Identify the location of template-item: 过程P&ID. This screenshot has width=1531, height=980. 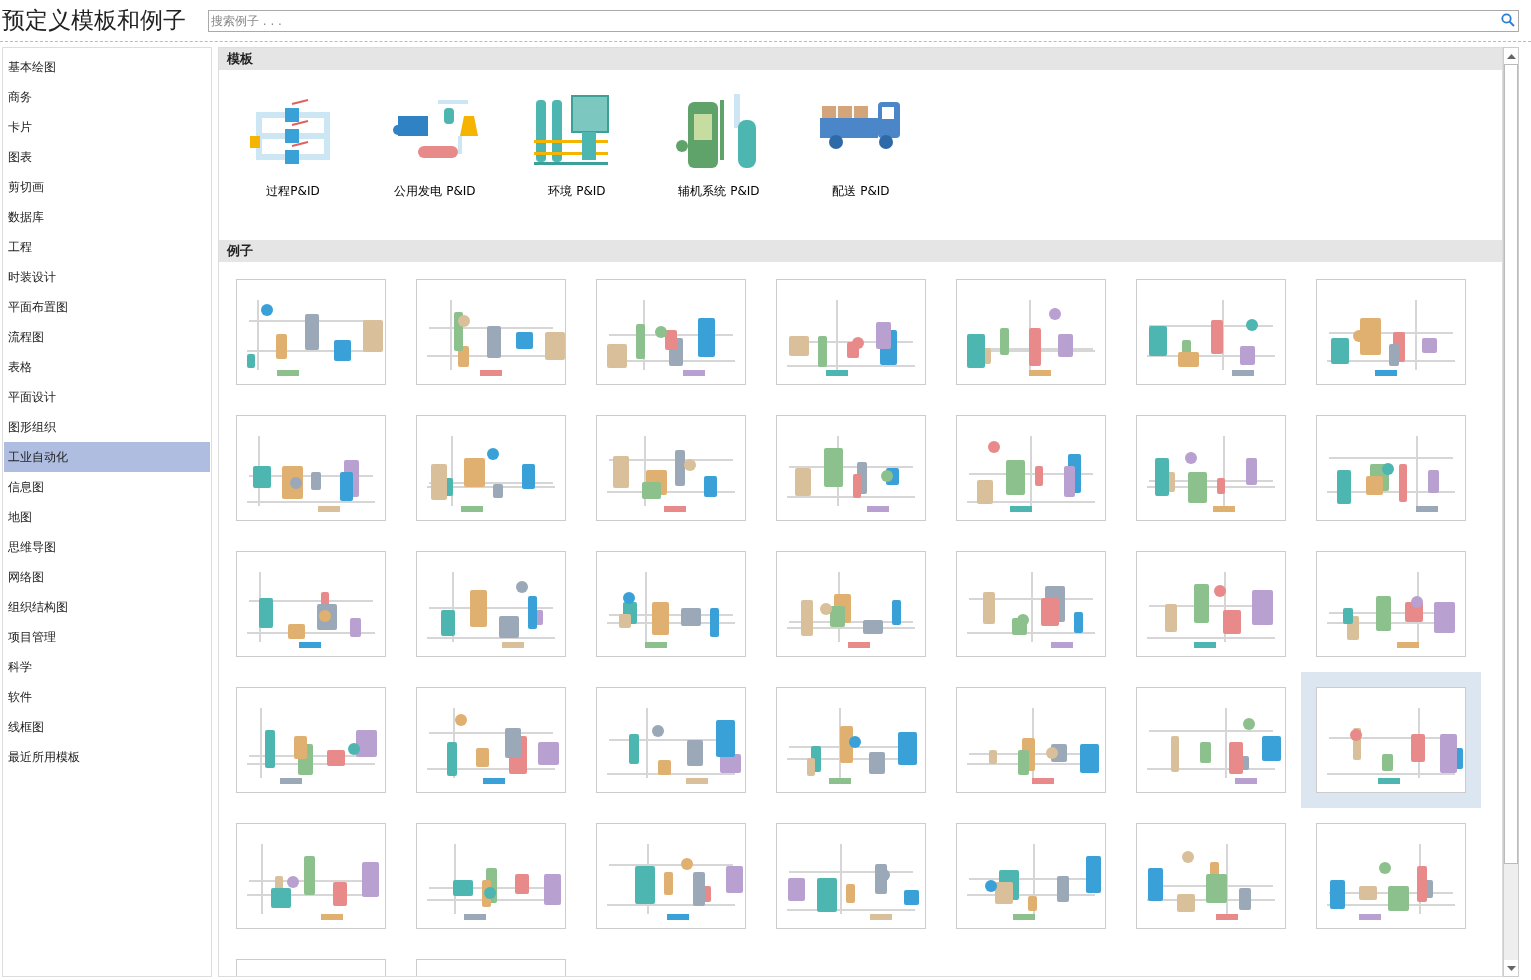
(293, 165).